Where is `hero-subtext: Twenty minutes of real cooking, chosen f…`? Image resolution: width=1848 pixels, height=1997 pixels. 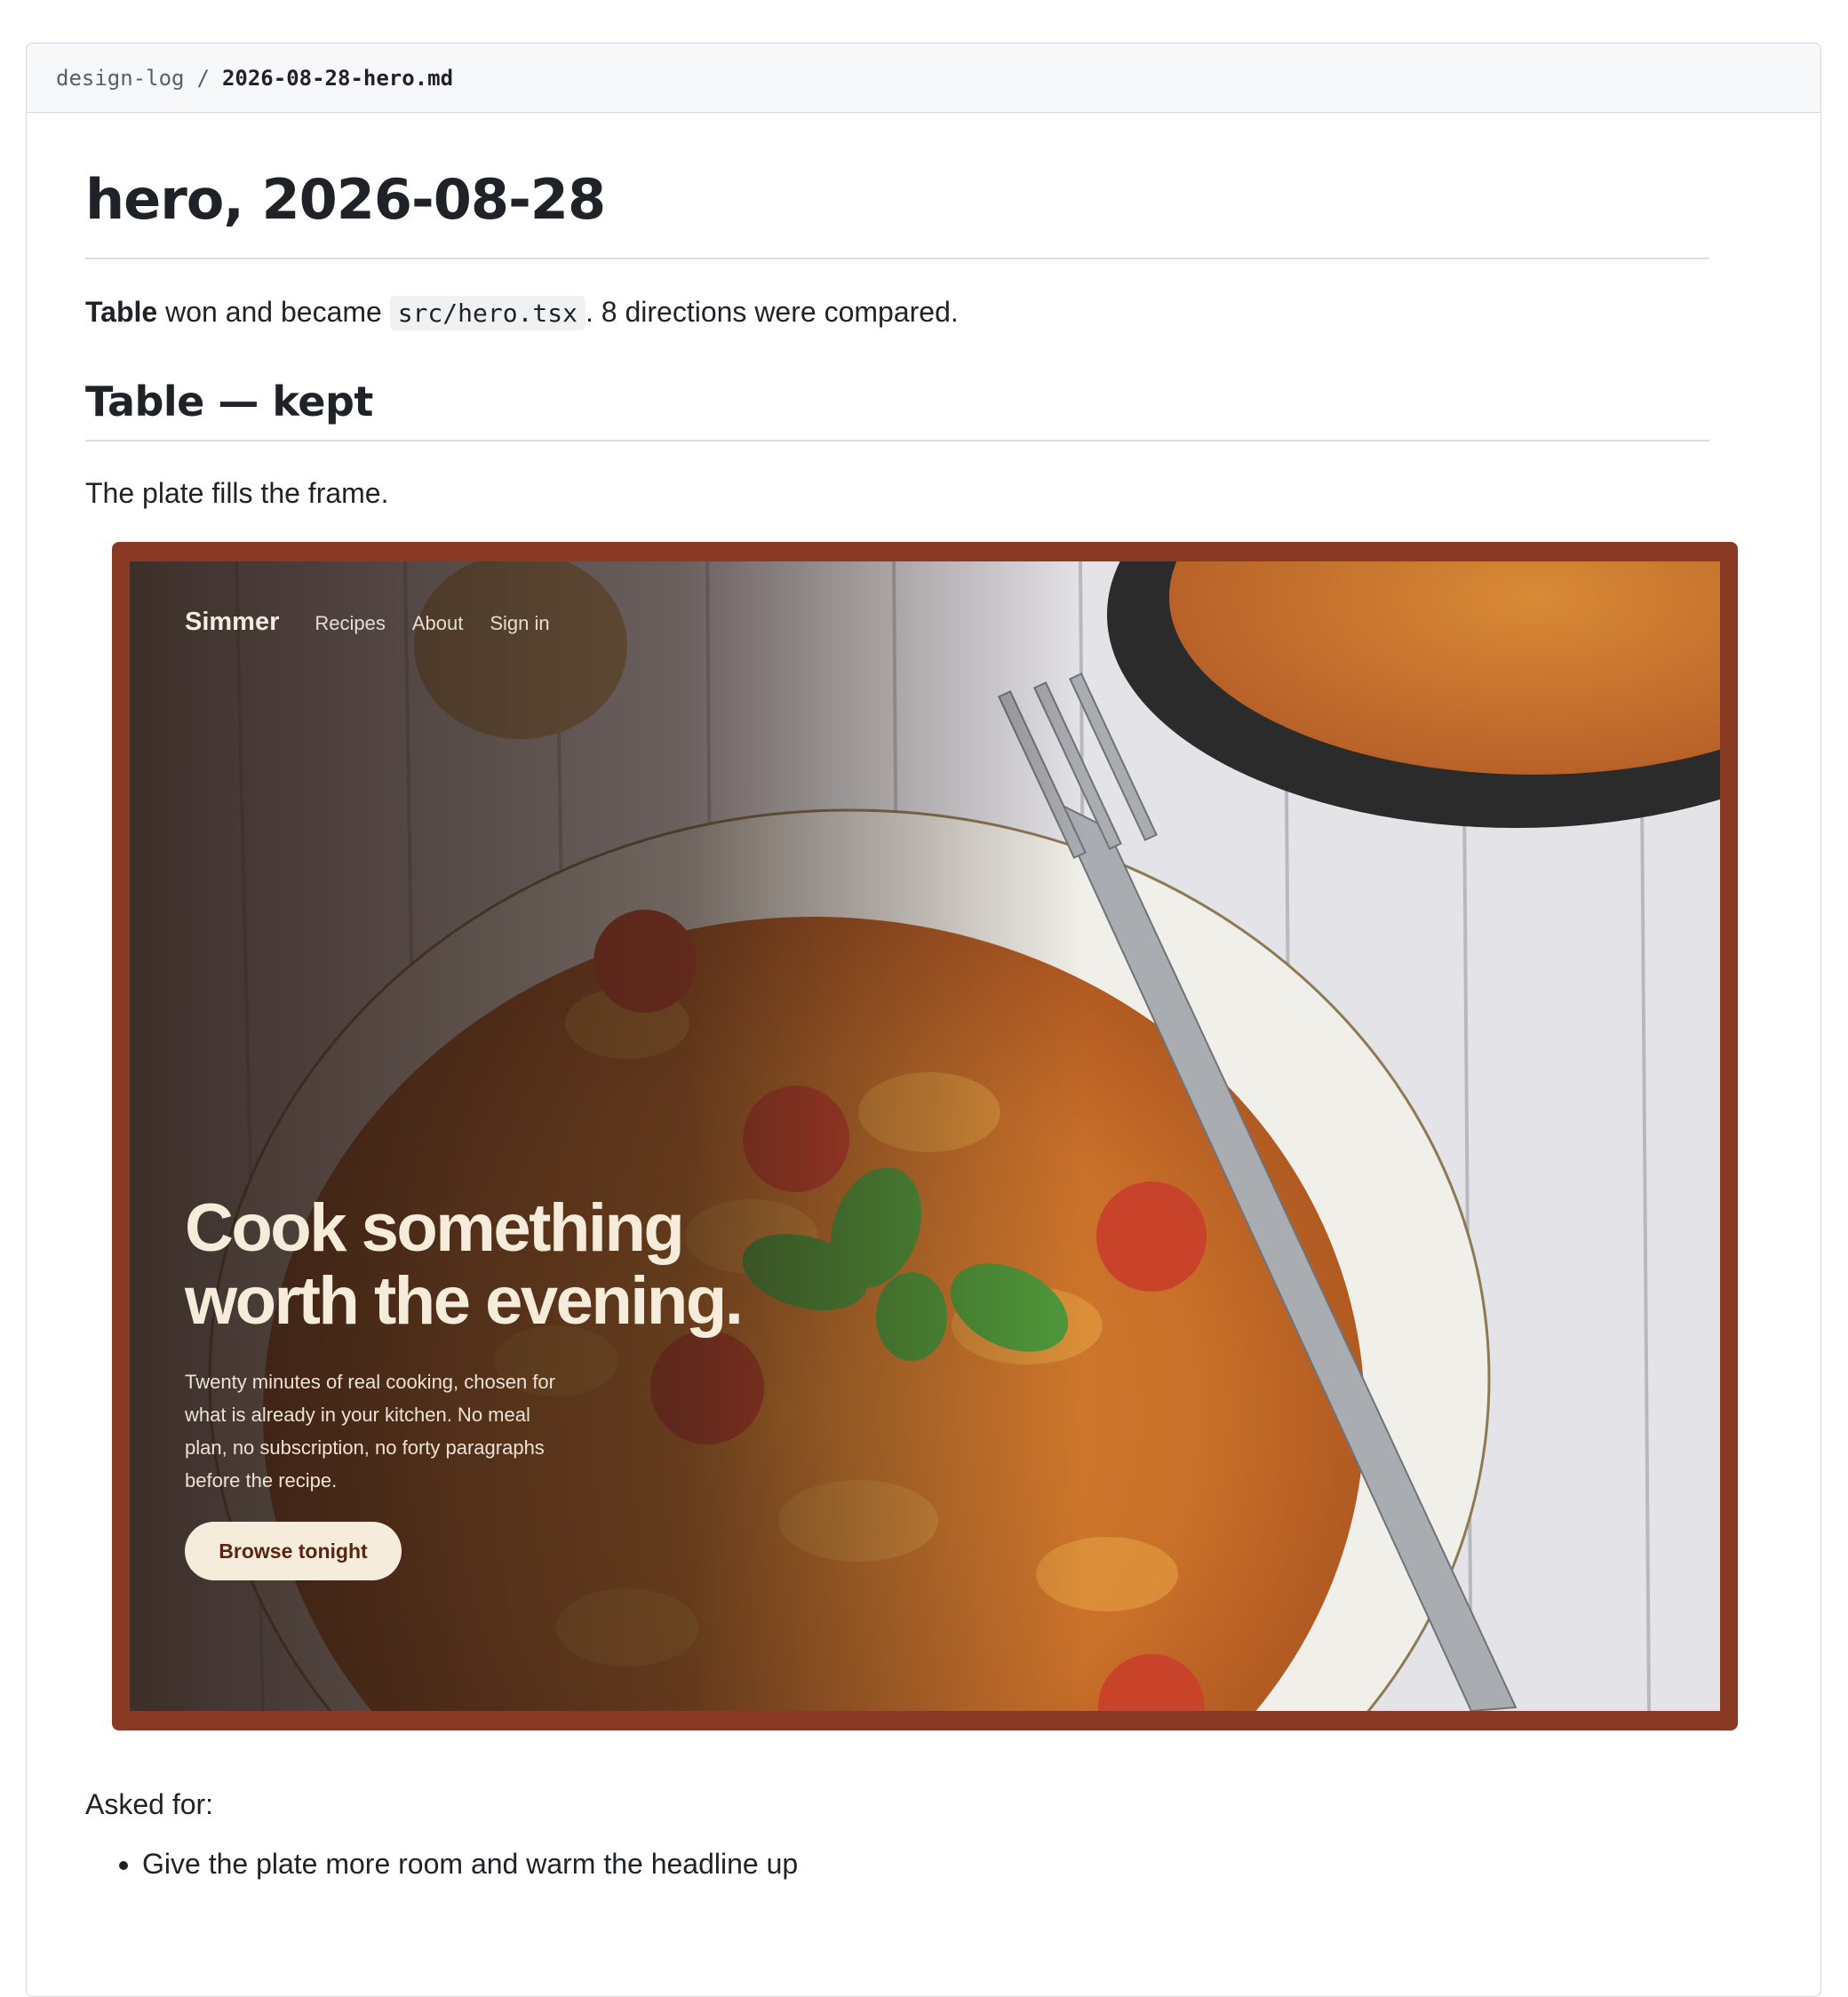 hero-subtext: Twenty minutes of real cooking, chosen f… is located at coordinates (370, 1431).